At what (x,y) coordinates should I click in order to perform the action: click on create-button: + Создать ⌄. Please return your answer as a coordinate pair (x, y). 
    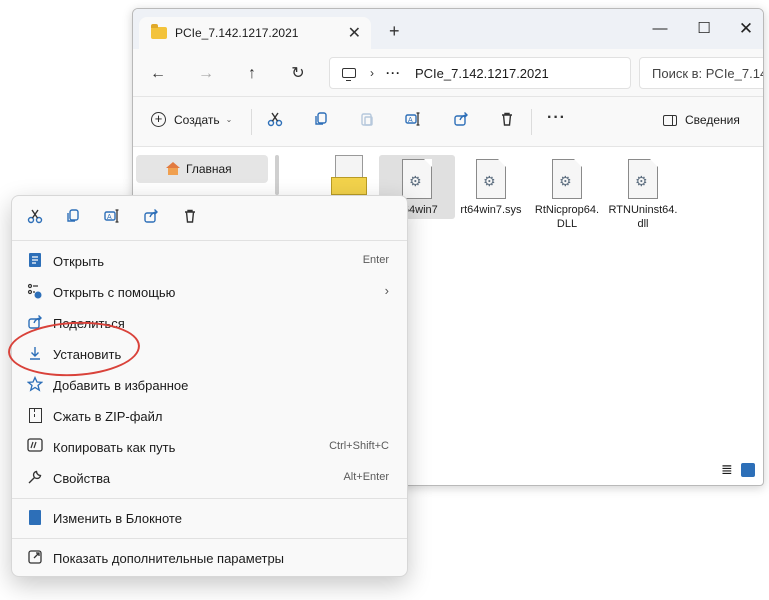
    Looking at the image, I should click on (191, 119).